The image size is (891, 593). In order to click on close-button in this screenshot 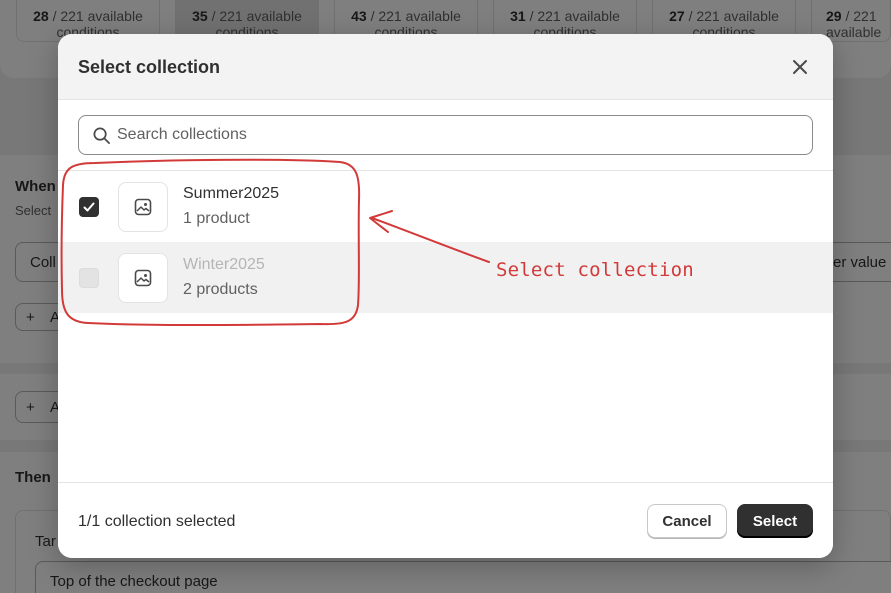, I will do `click(800, 67)`.